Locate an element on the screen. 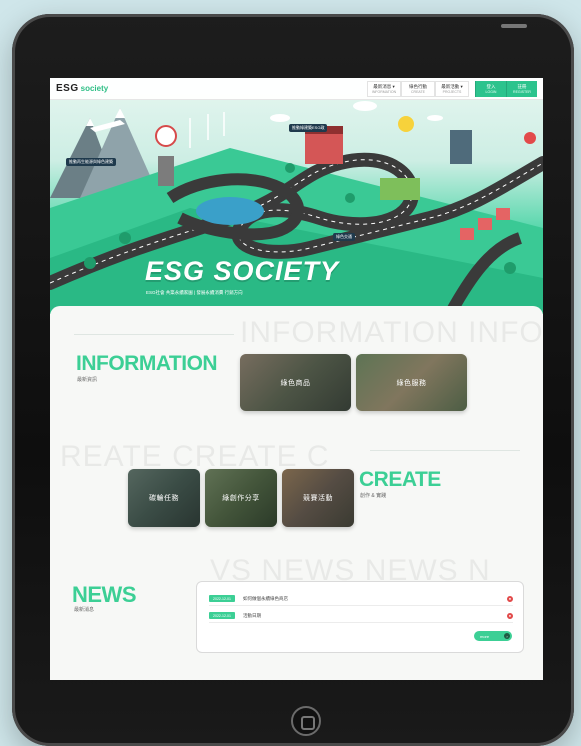 Image resolution: width=581 pixels, height=746 pixels. arrow-right-icon: › is located at coordinates (507, 636).